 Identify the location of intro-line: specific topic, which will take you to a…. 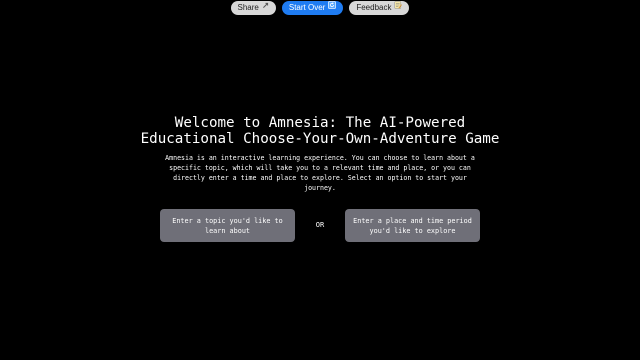
(320, 168).